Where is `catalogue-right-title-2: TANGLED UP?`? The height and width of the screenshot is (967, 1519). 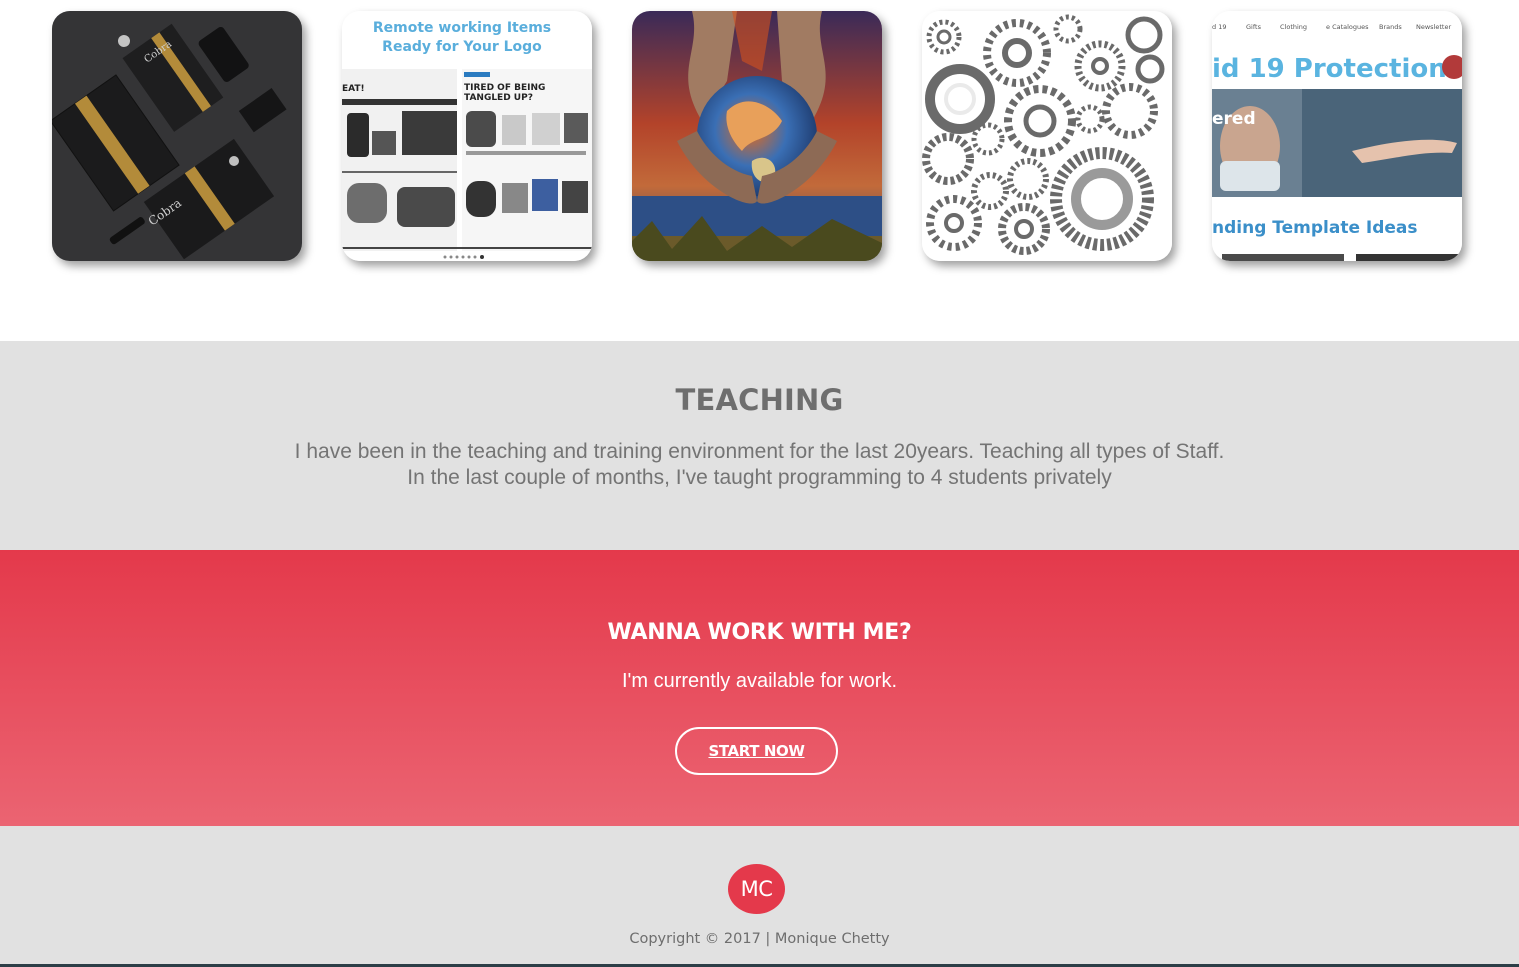
catalogue-right-title-2: TANGLED UP? is located at coordinates (498, 98).